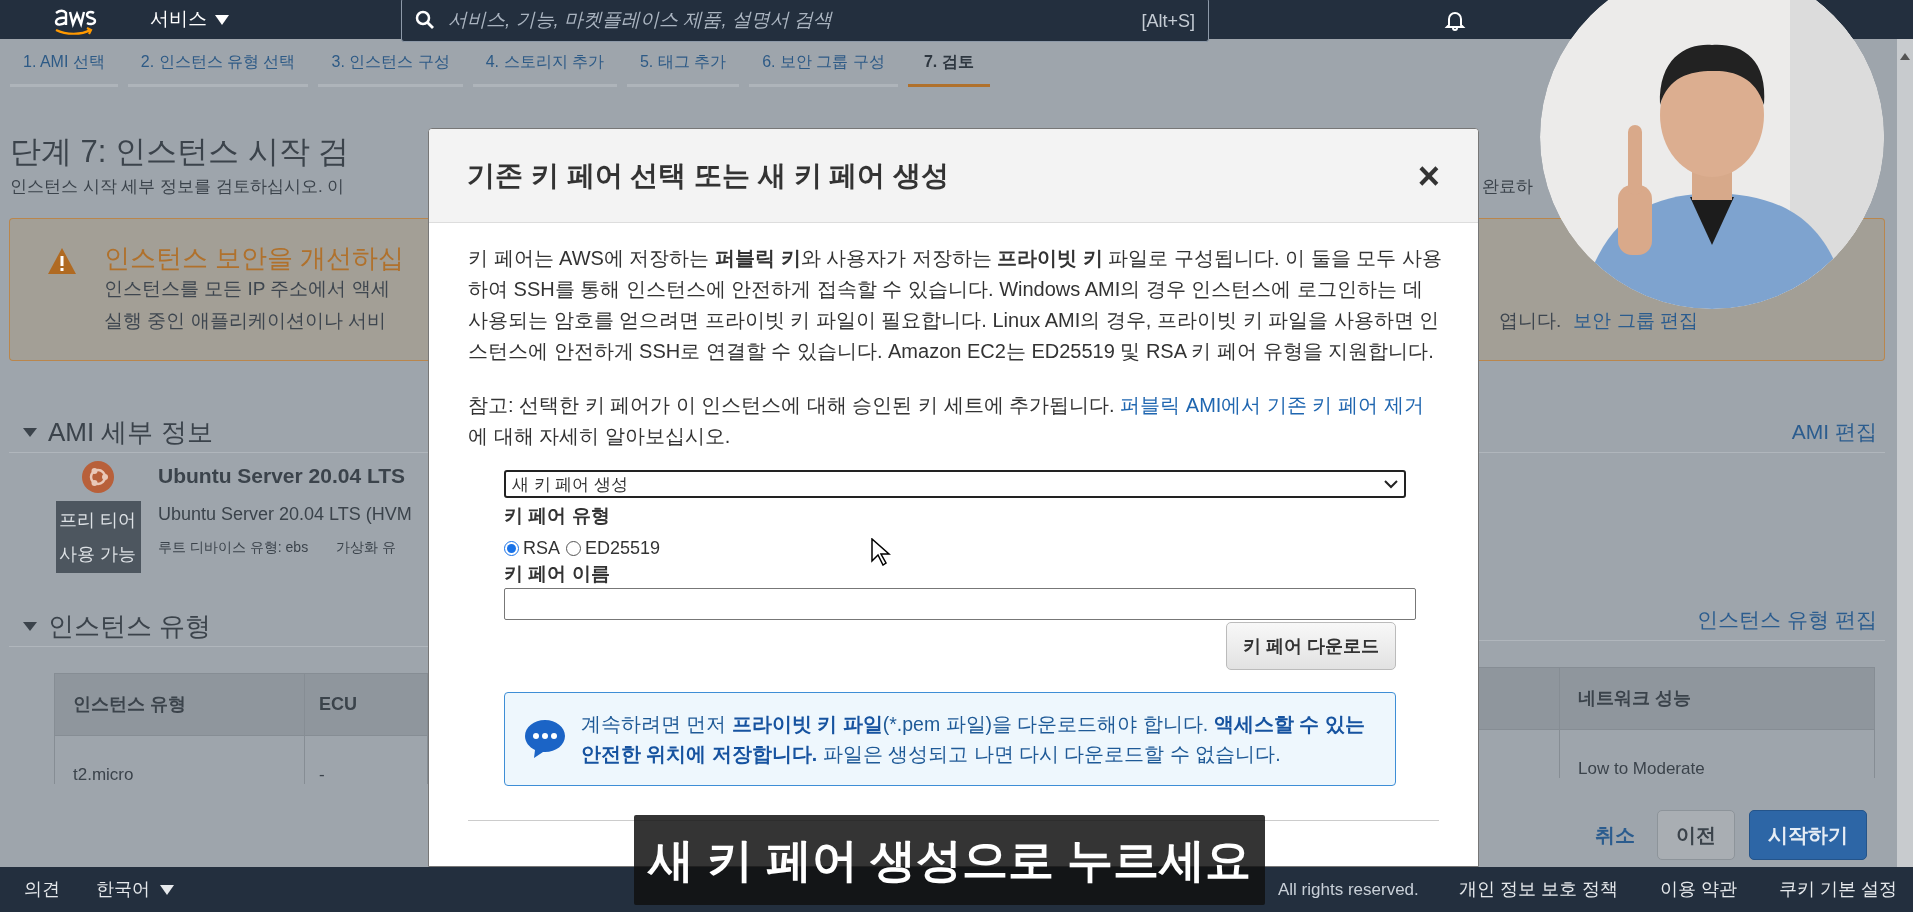 The image size is (1913, 912). Describe the element at coordinates (545, 739) in the screenshot. I see `chat-icon` at that location.